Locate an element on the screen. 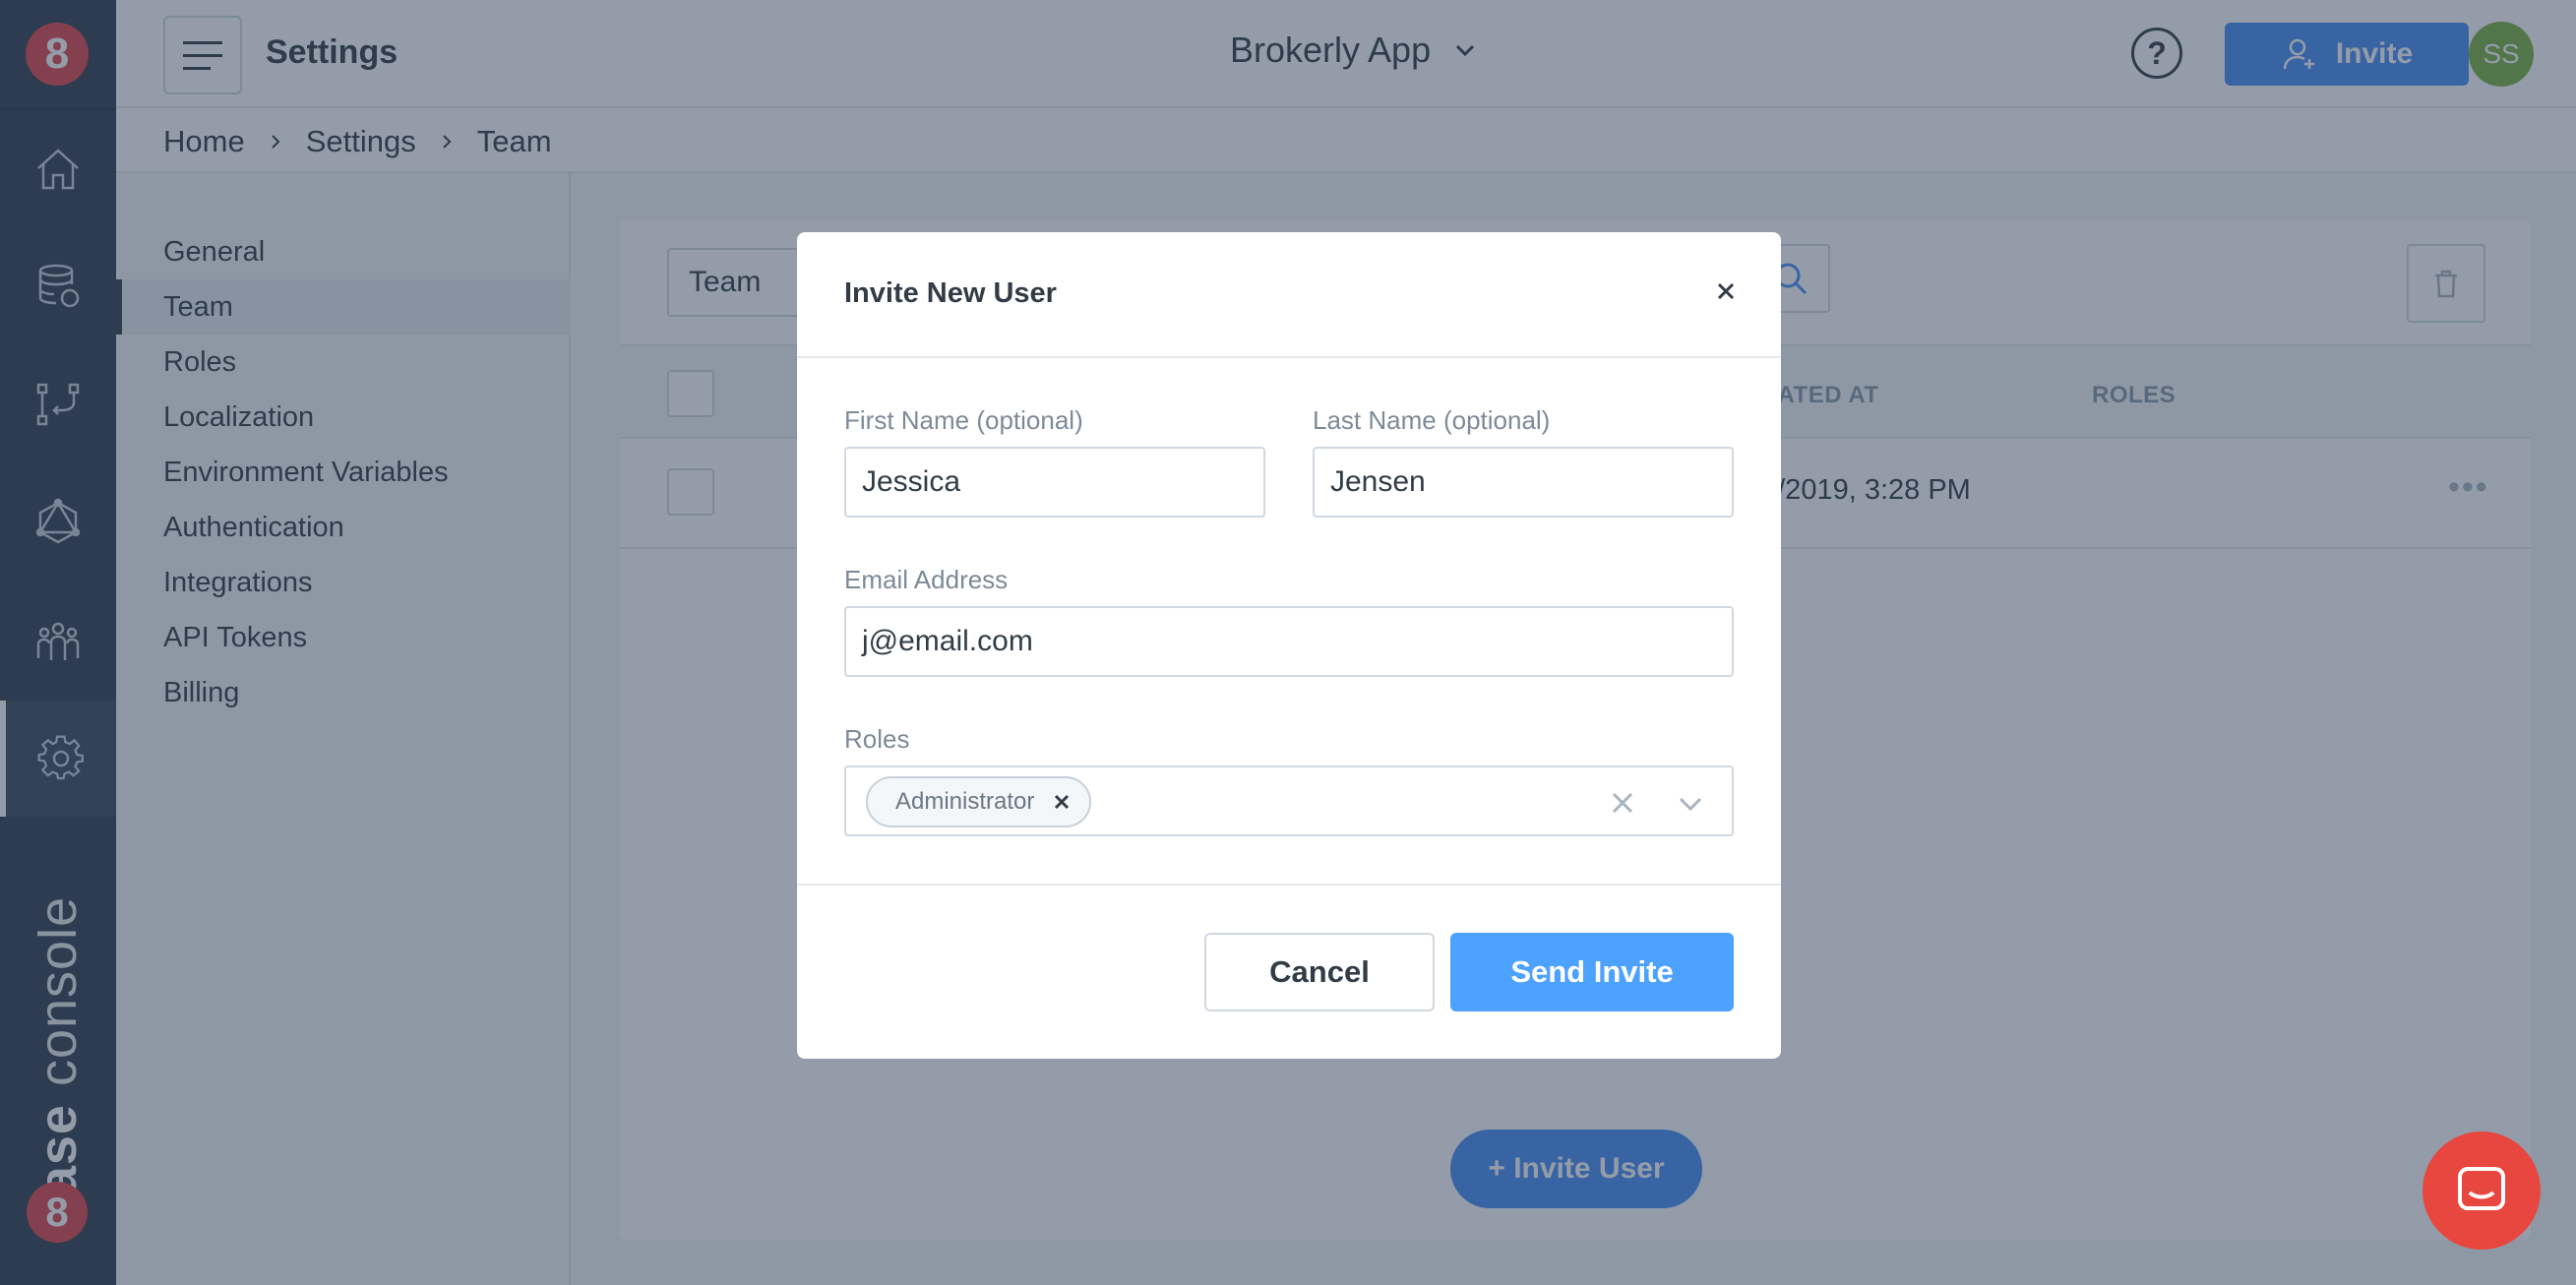 The width and height of the screenshot is (2576, 1285). close-icon is located at coordinates (1726, 291).